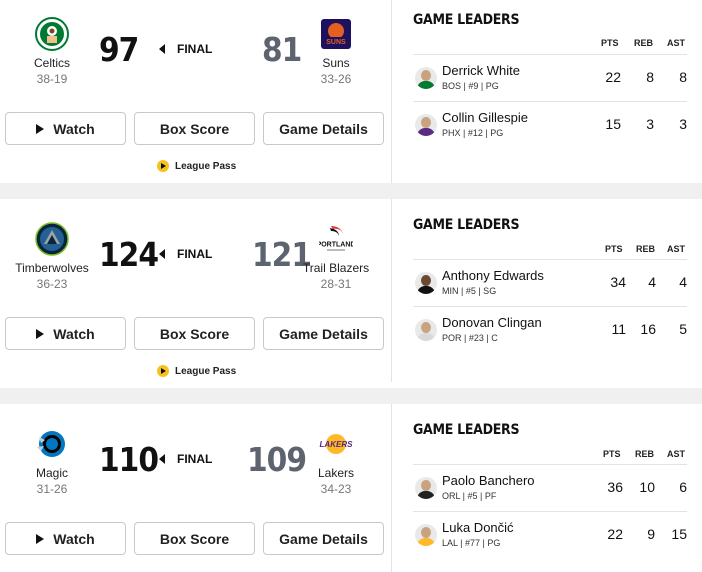 Image resolution: width=702 pixels, height=572 pixels. What do you see at coordinates (679, 534) in the screenshot?
I see `player-ast: 15` at bounding box center [679, 534].